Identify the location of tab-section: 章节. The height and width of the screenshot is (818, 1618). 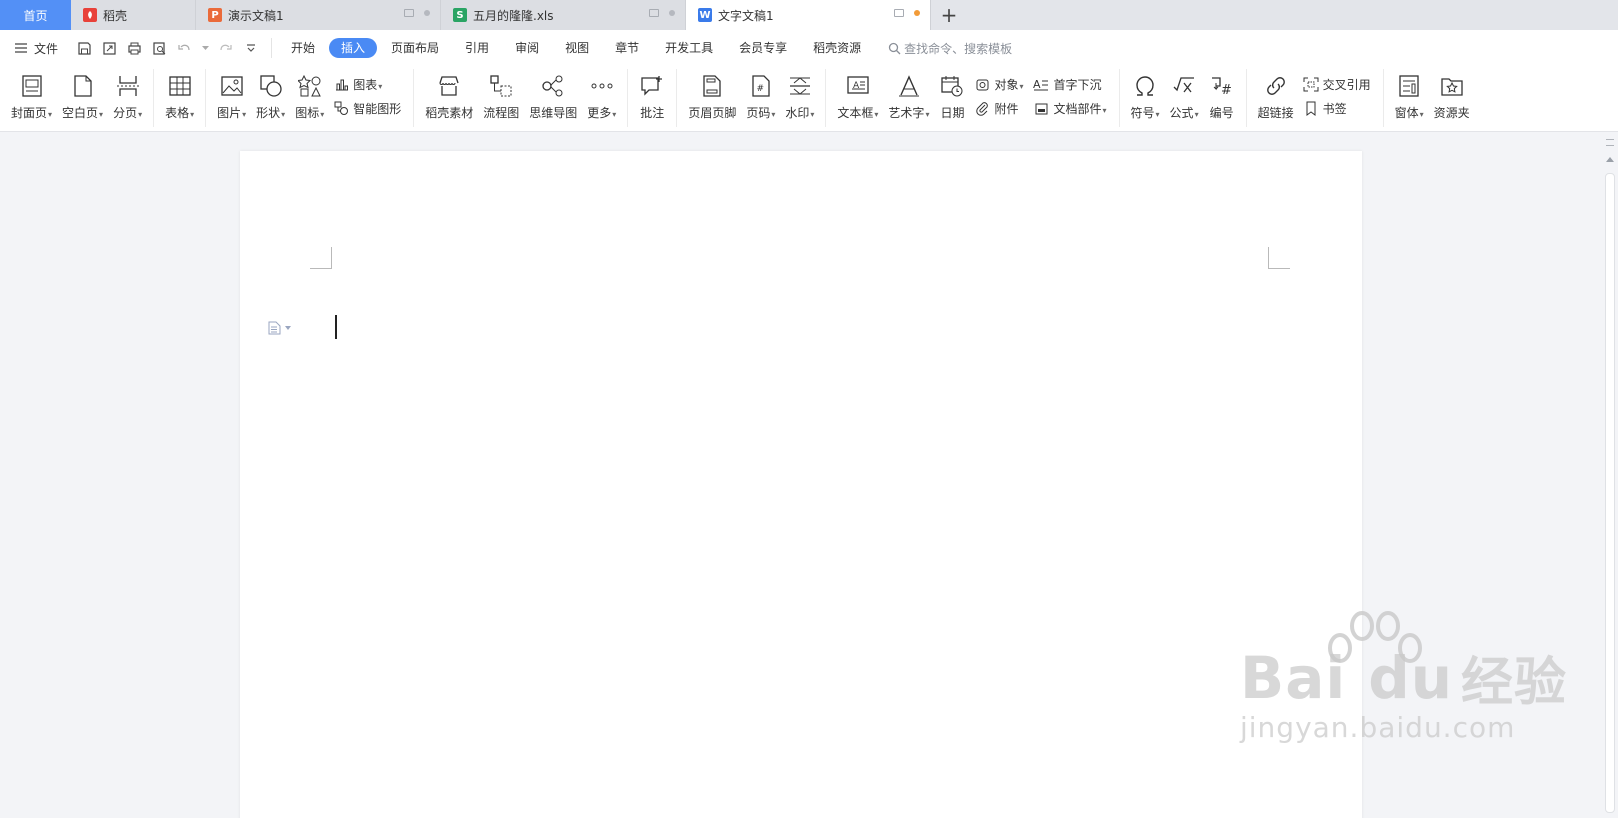
(627, 48).